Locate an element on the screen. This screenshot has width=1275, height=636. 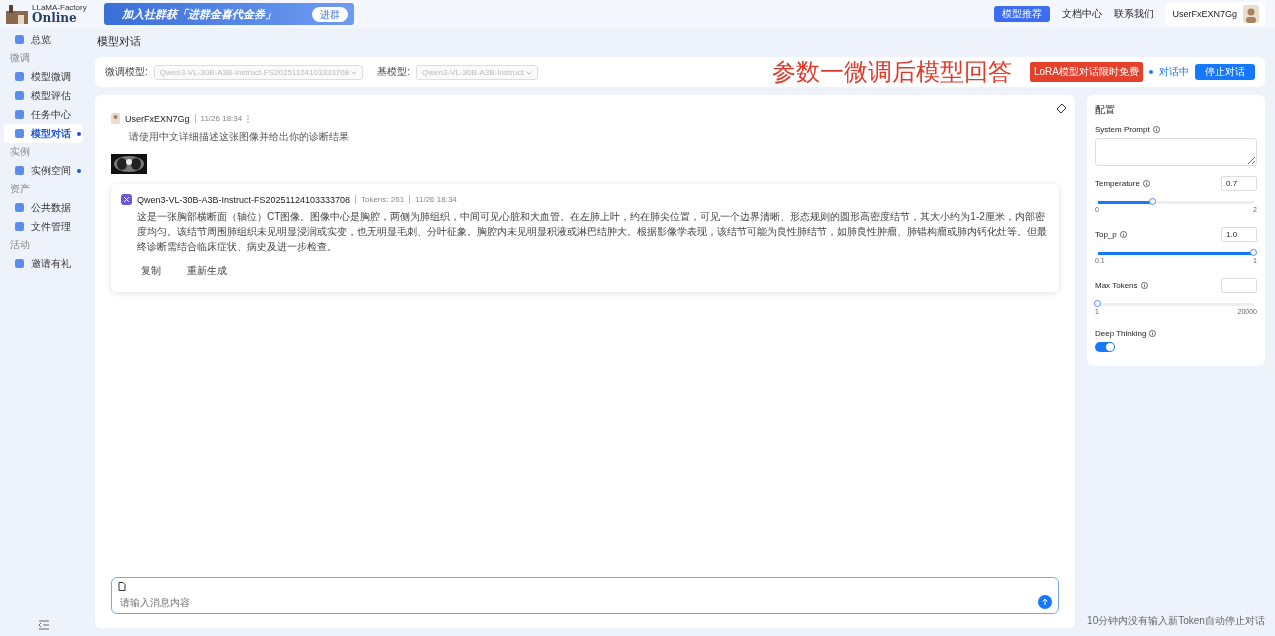
sidebar-item: 任务中心 is located at coordinates (43, 114).